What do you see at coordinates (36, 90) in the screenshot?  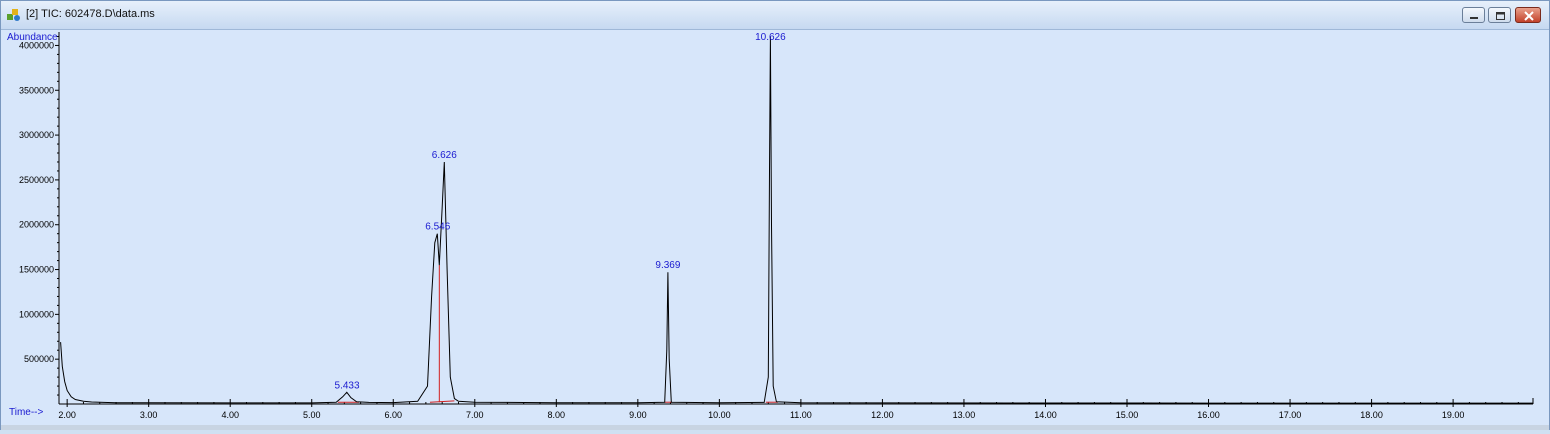 I see `y-tick-label: 3500000` at bounding box center [36, 90].